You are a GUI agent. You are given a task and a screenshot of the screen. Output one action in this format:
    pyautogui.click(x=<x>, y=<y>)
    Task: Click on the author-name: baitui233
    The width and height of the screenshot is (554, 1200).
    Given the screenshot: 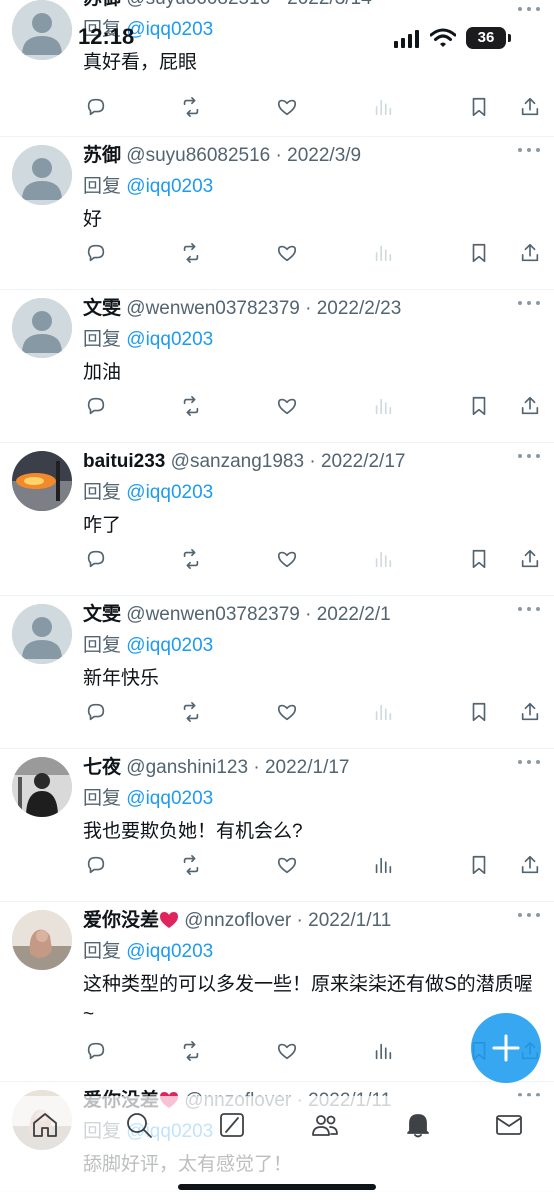 What is the action you would take?
    pyautogui.click(x=124, y=461)
    